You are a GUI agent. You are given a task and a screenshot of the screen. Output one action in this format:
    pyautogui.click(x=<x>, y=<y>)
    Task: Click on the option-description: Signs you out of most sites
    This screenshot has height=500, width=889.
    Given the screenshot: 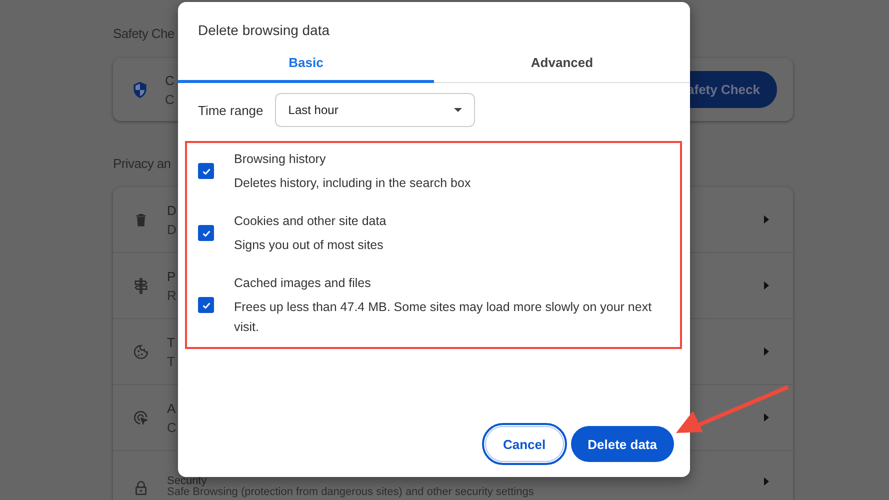 What is the action you would take?
    pyautogui.click(x=309, y=245)
    